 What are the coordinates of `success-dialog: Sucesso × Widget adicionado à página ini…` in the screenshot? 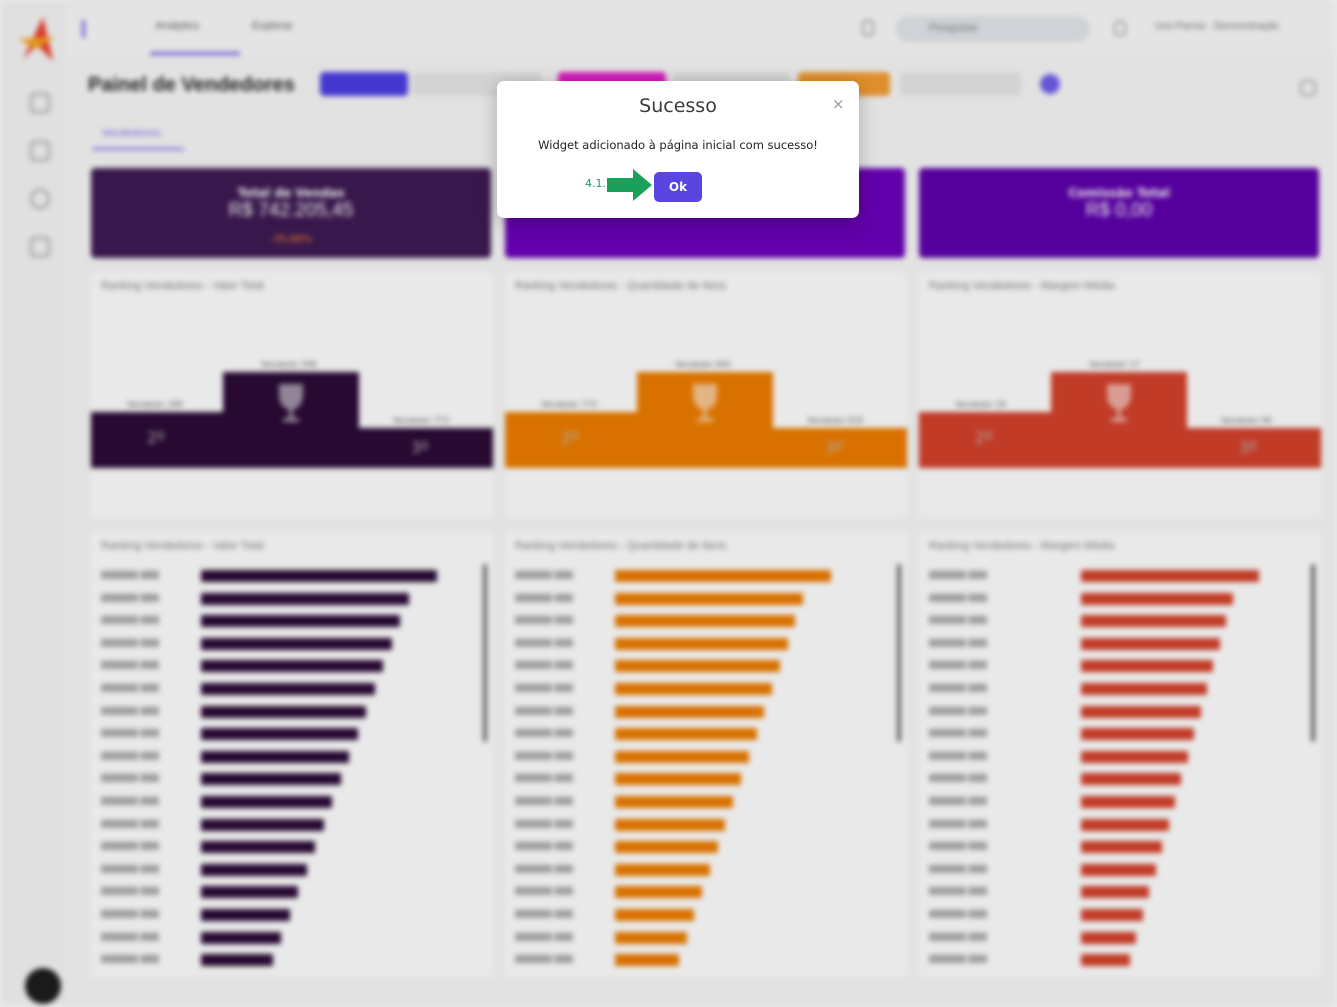 It's located at (678, 149).